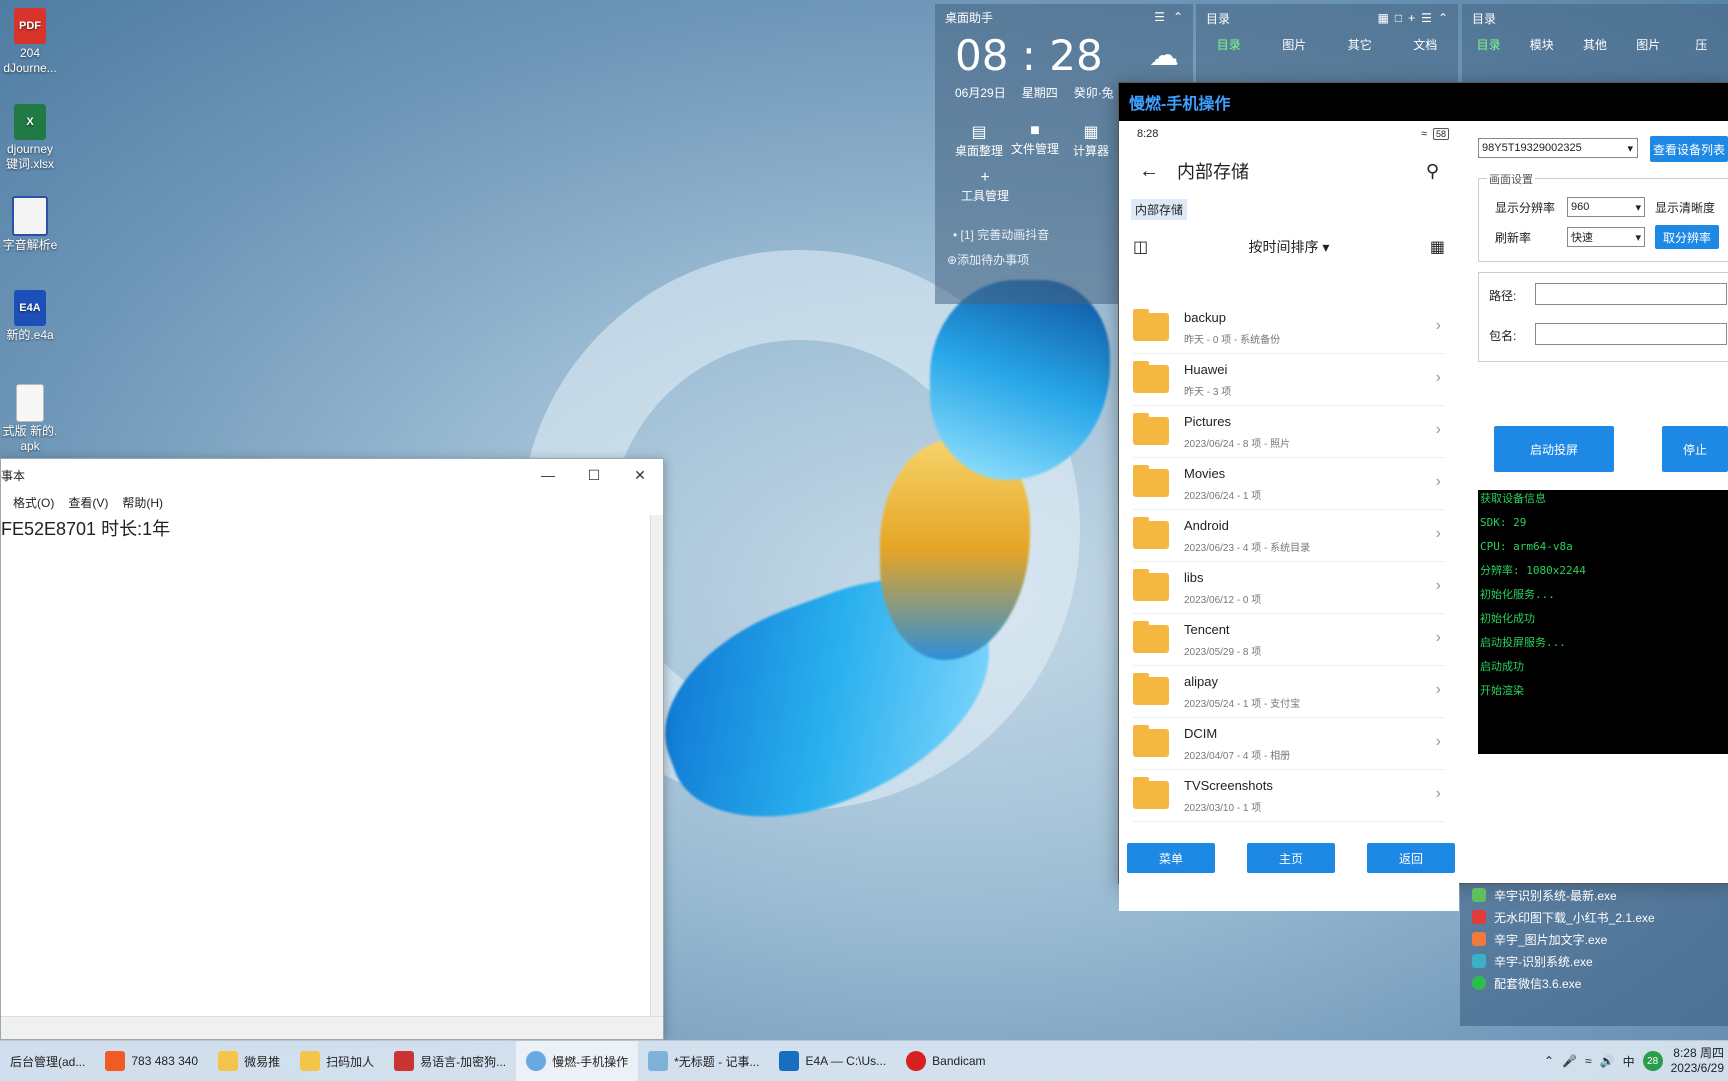 Image resolution: width=1728 pixels, height=1081 pixels. I want to click on search-icon: ⚲, so click(1432, 171).